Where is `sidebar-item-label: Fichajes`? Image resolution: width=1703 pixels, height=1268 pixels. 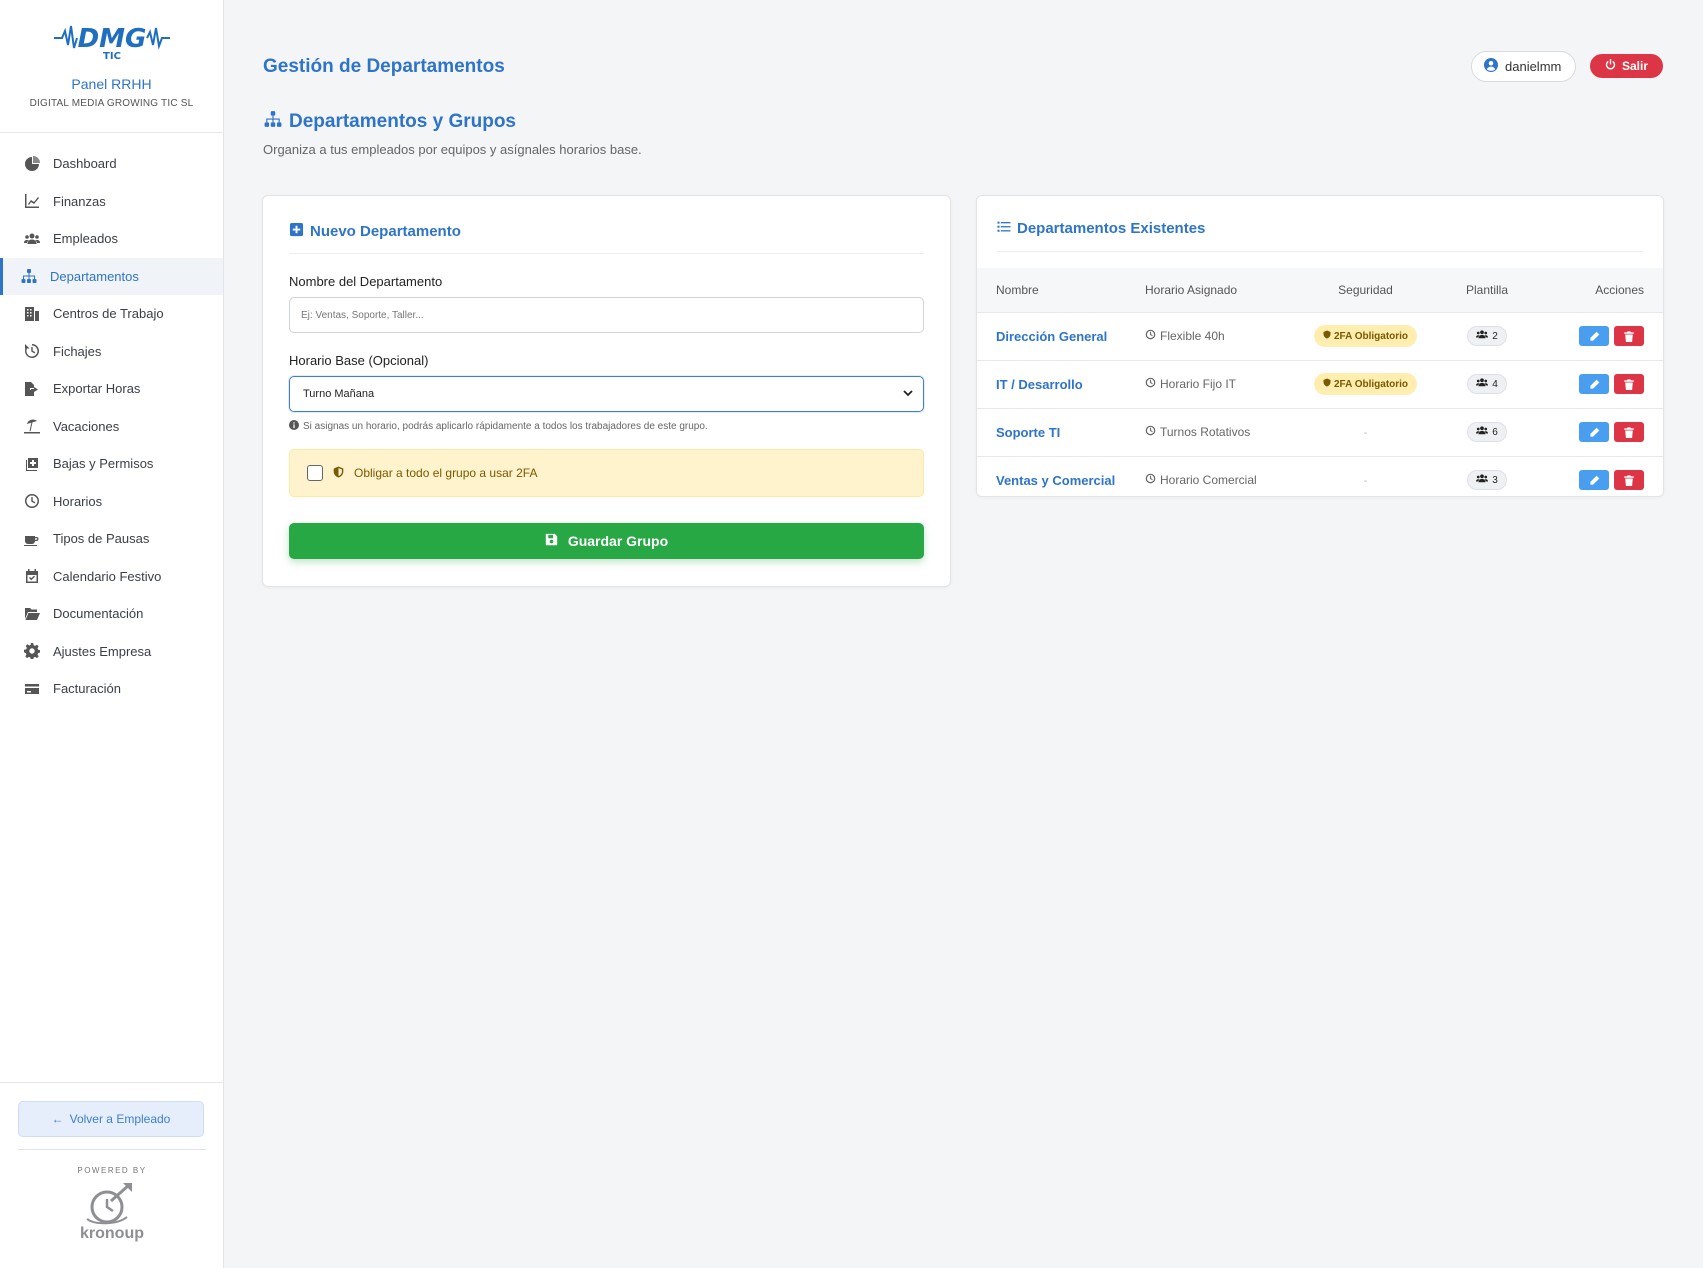
sidebar-item-label: Fichajes is located at coordinates (77, 351).